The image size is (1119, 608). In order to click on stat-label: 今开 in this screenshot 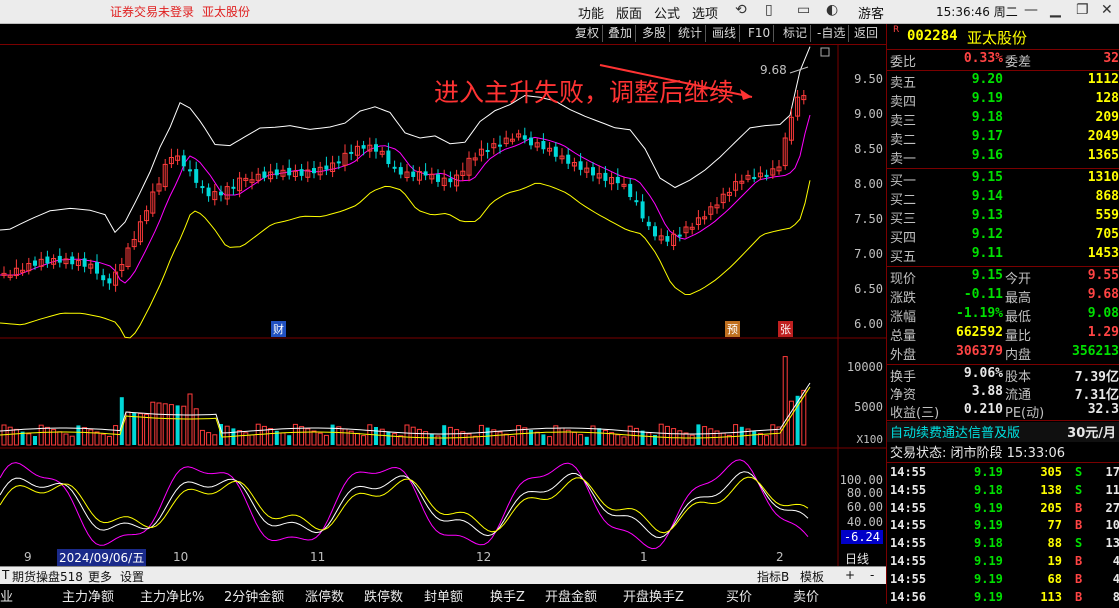, I will do `click(1018, 279)`.